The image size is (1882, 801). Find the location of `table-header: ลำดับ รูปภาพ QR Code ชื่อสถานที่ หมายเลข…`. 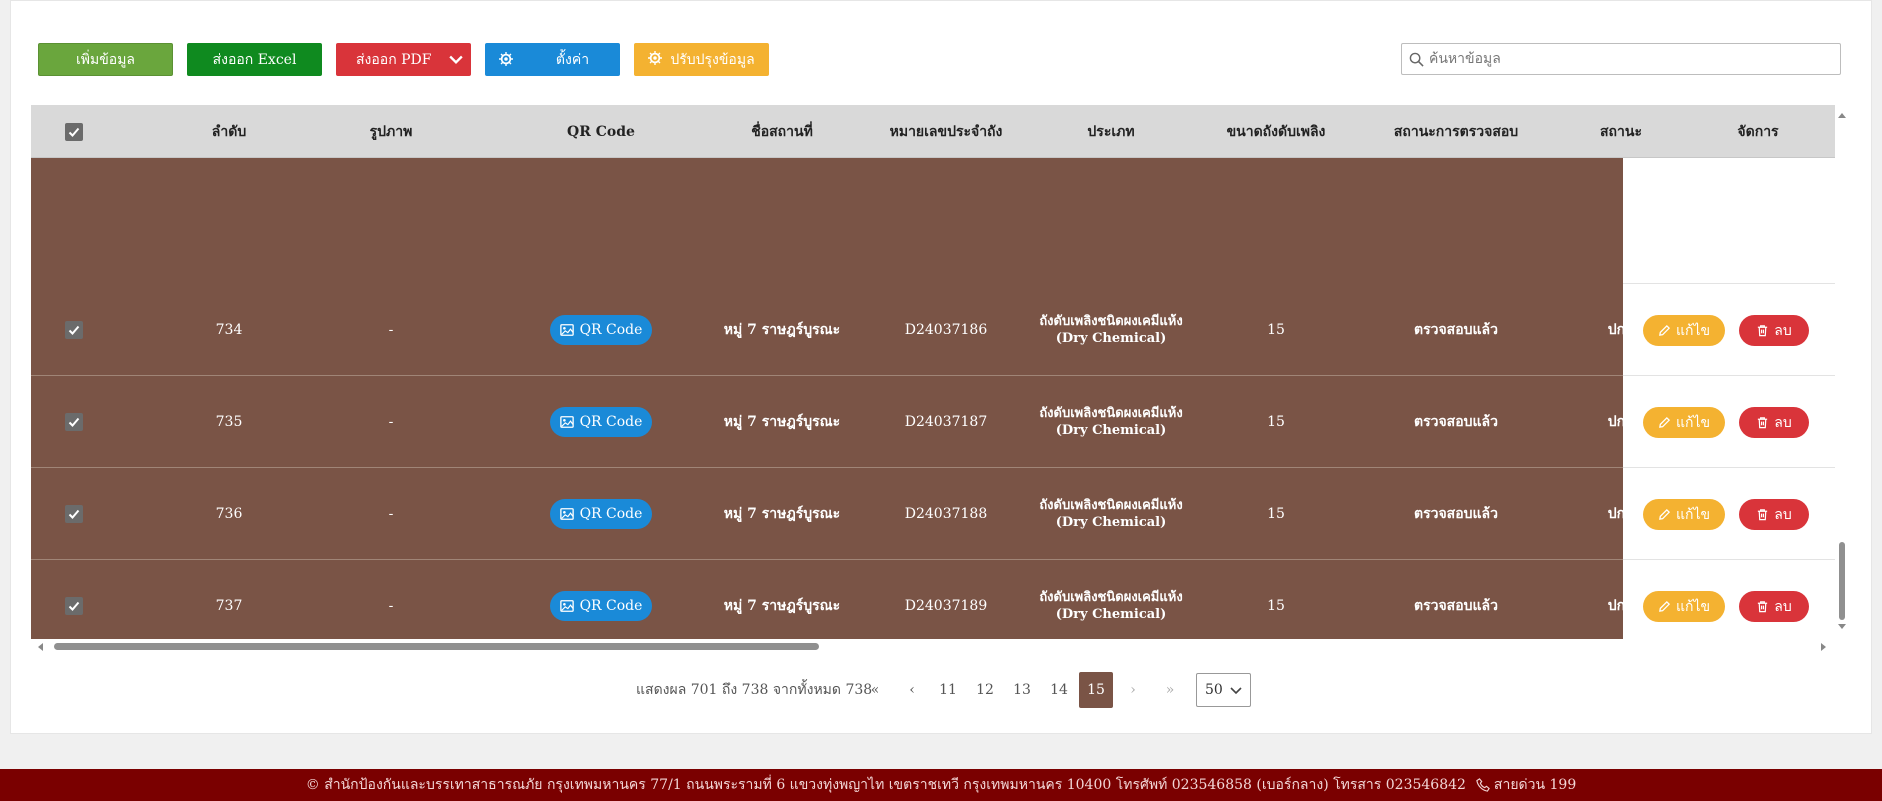

table-header: ลำดับ รูปภาพ QR Code ชื่อสถานที่ หมายเลข… is located at coordinates (933, 131).